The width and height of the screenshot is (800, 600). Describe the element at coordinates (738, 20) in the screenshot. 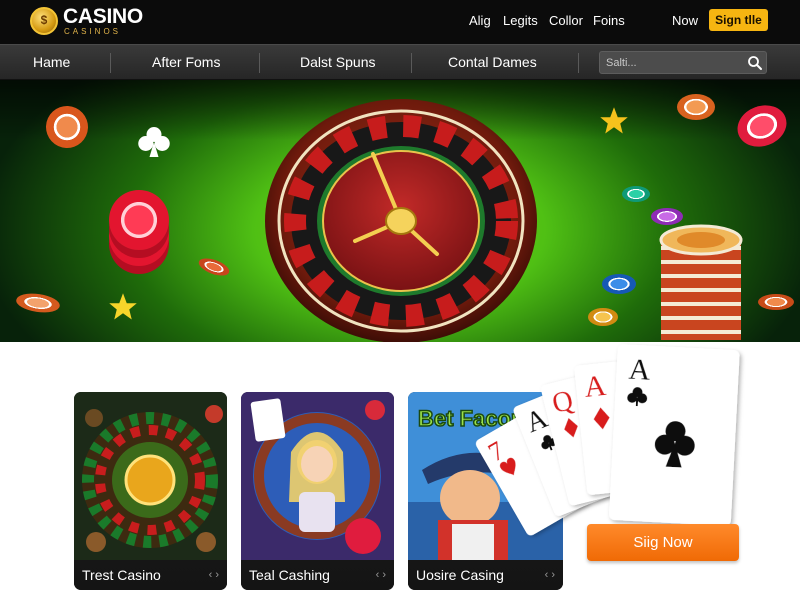

I see `signup-button-top: Sig⁠n tlle` at that location.